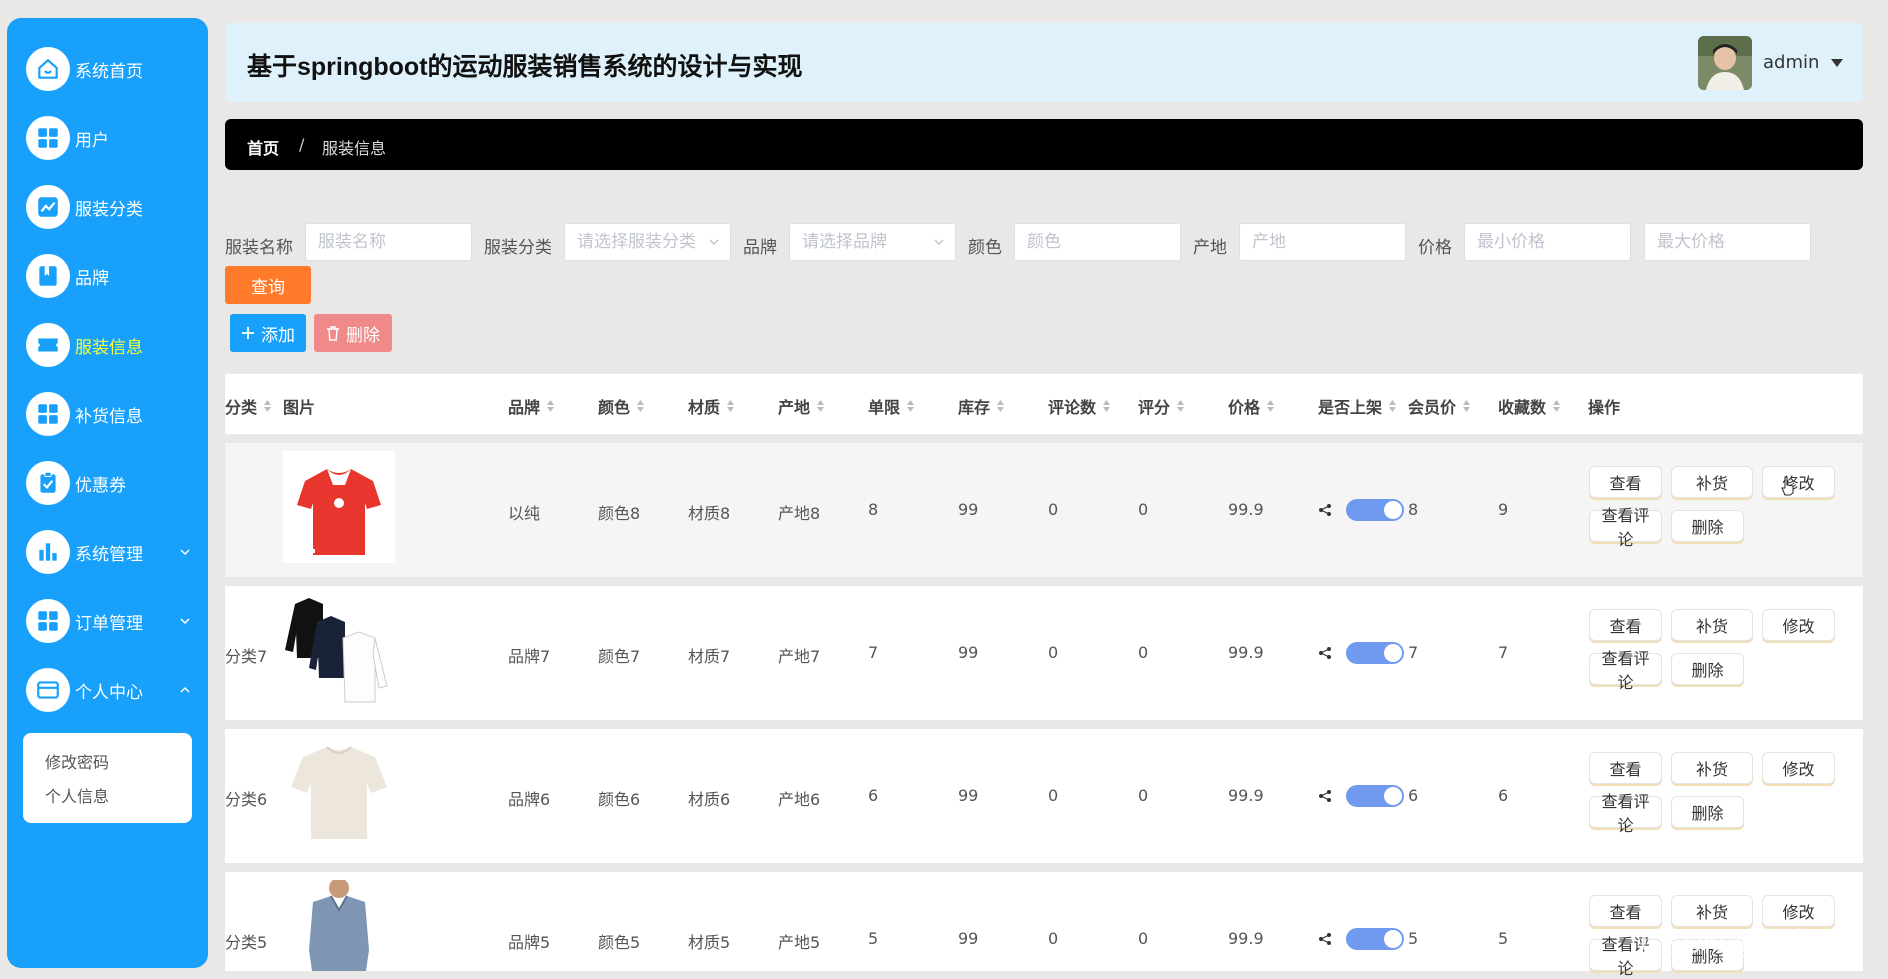 This screenshot has height=979, width=1888. I want to click on column-header-stock: 库存, so click(981, 406).